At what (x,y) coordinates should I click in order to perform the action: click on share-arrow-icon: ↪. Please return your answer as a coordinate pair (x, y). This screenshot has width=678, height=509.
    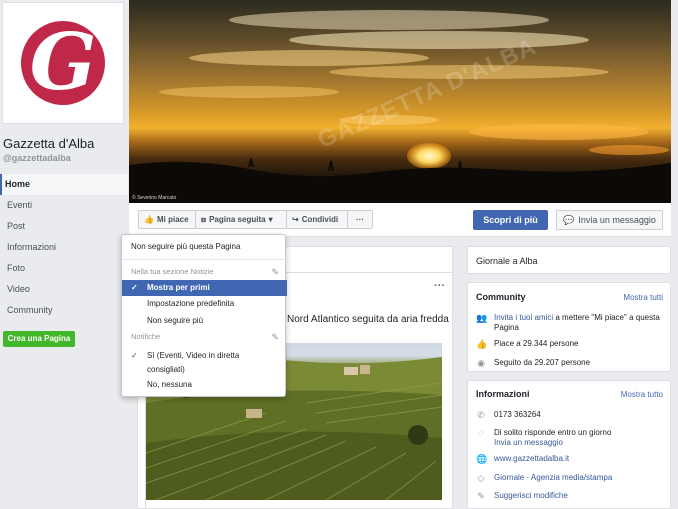
    Looking at the image, I should click on (295, 219).